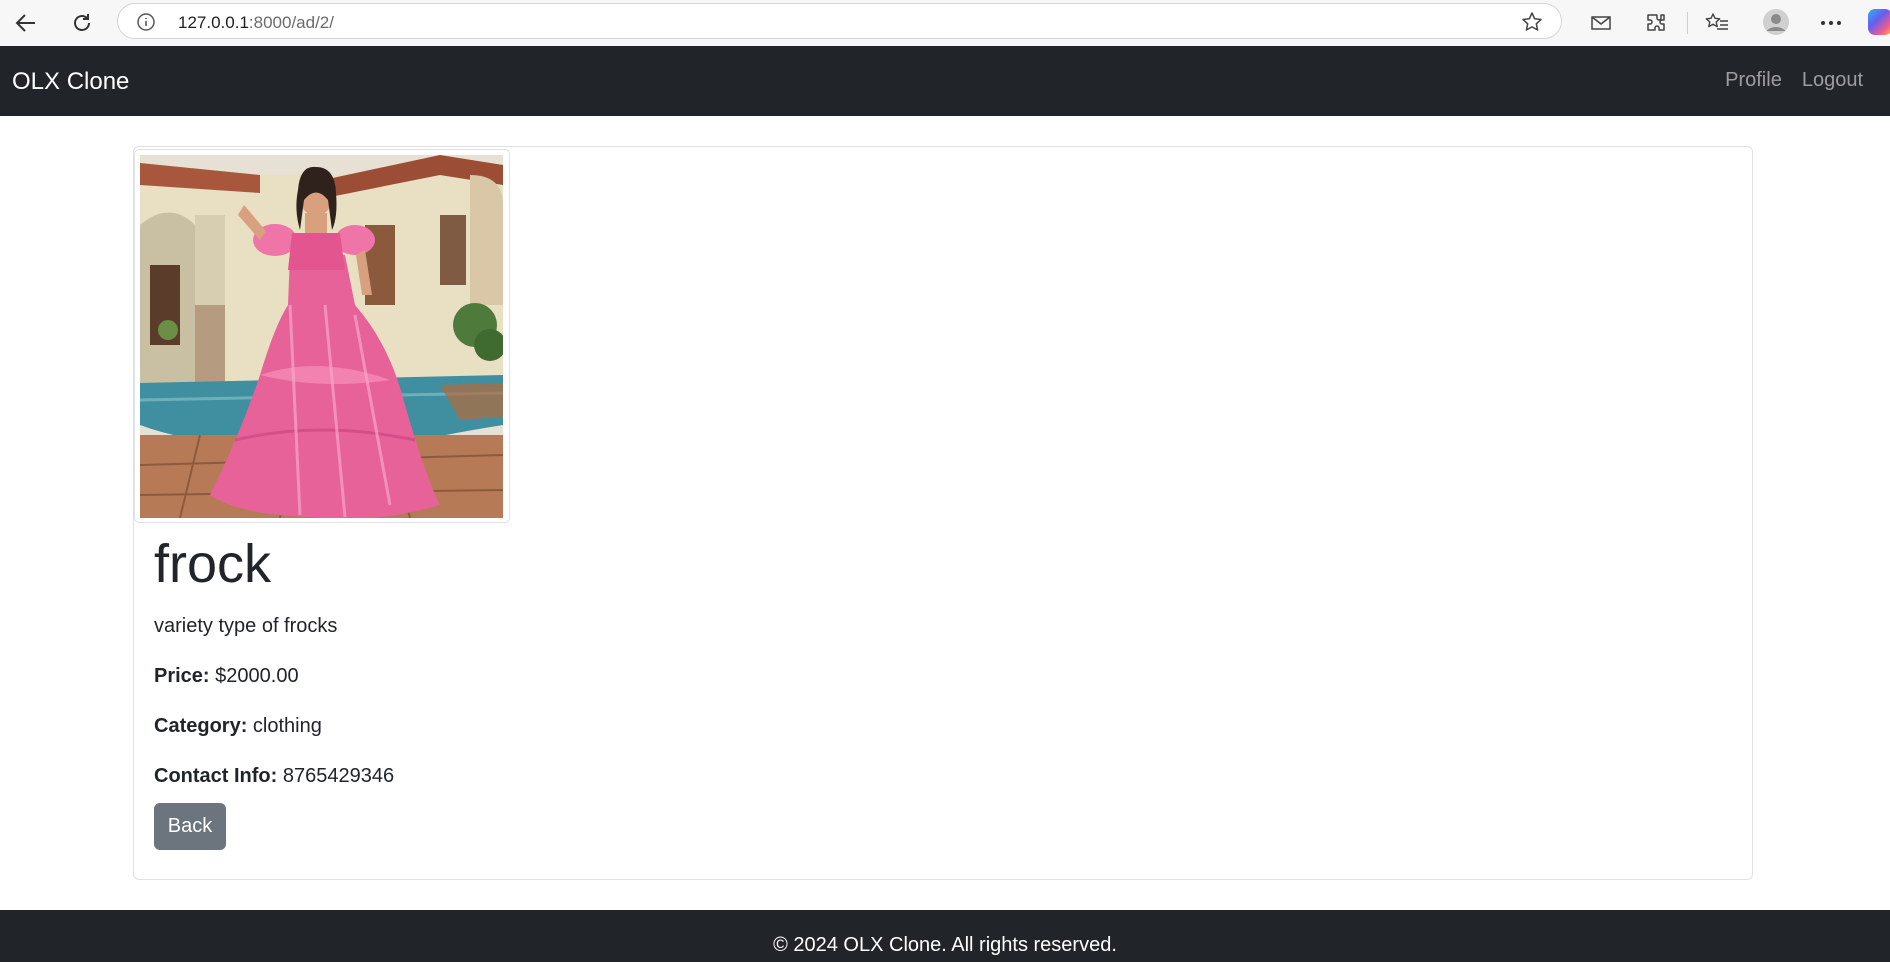 Image resolution: width=1890 pixels, height=962 pixels. I want to click on footer-copyright: © 2024 OLX Clone. All rights reserved., so click(945, 945).